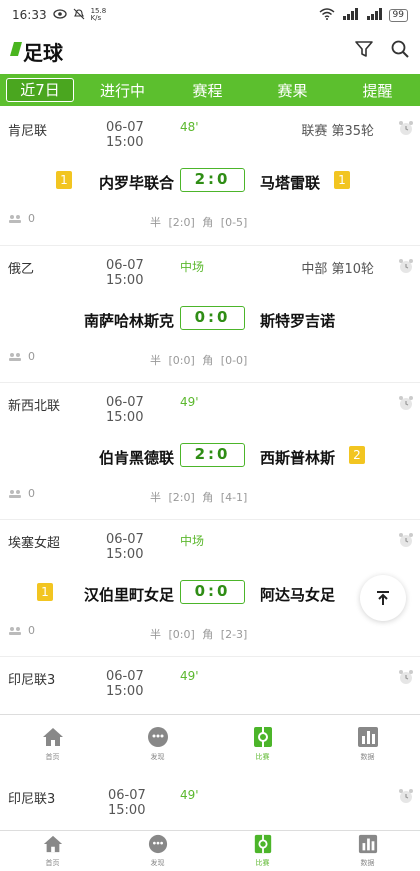 The image size is (420, 871). I want to click on page-title: 足球, so click(43, 52).